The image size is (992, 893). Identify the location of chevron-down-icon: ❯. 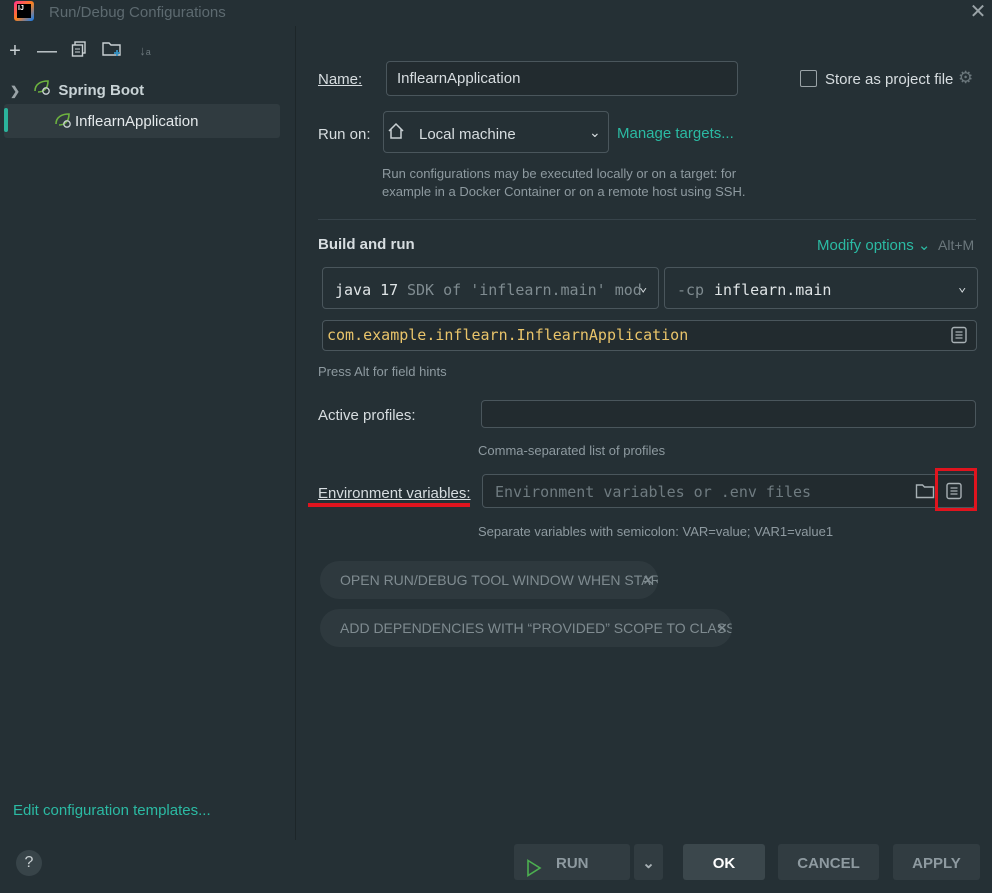
(19, 91).